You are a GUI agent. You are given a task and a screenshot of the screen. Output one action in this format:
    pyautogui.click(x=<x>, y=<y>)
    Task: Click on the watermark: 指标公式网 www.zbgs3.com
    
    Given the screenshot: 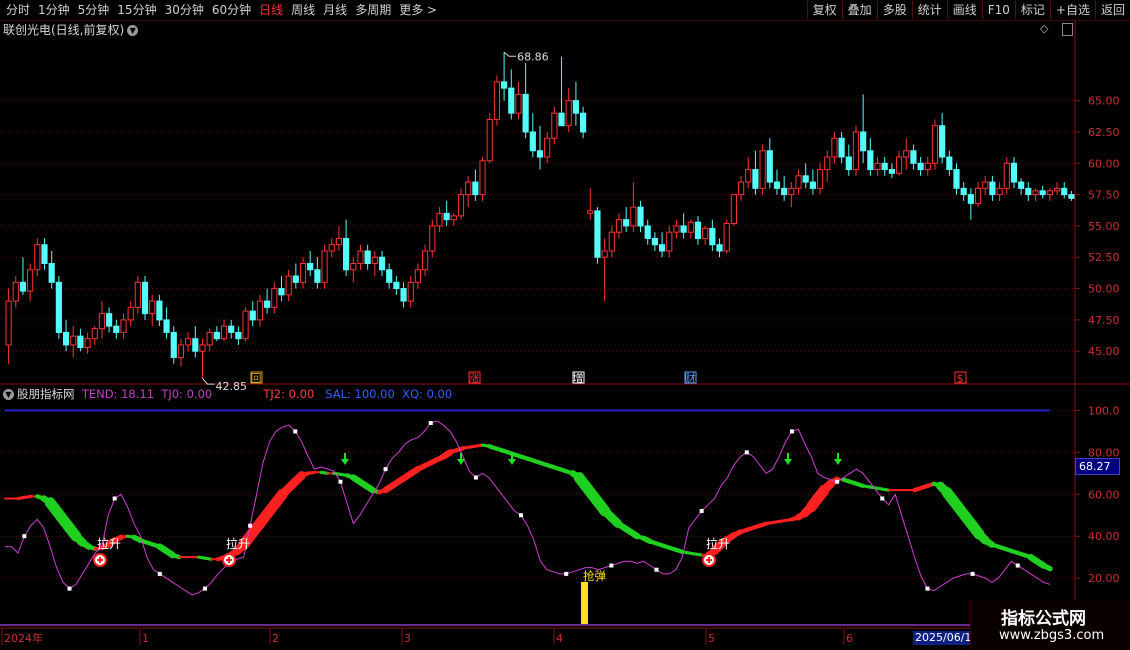 What is the action you would take?
    pyautogui.click(x=1050, y=625)
    